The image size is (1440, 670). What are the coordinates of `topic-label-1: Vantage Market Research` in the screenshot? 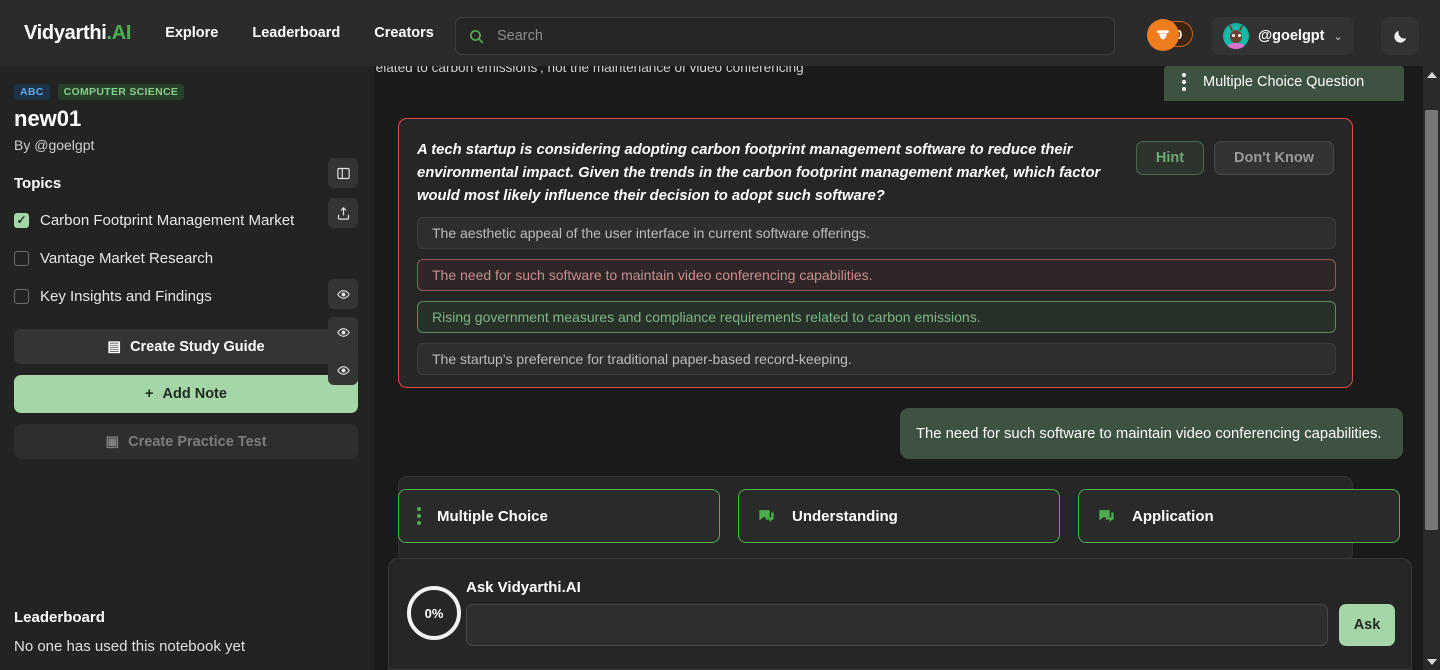 It's located at (127, 258).